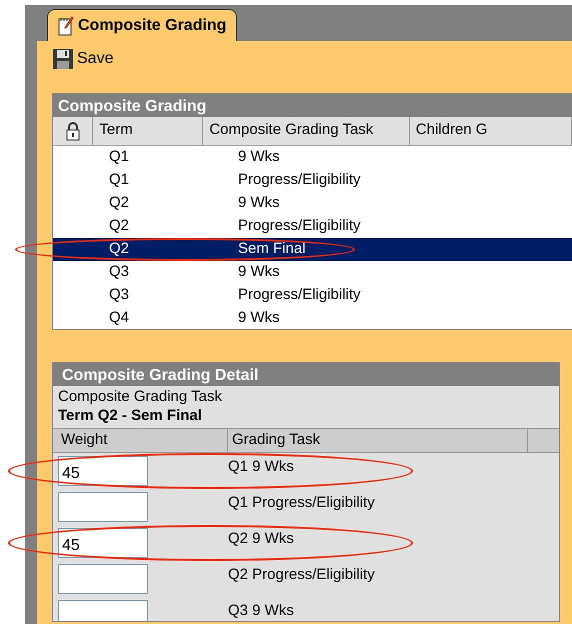  I want to click on table-row: Q4 9 Wks, so click(312, 317).